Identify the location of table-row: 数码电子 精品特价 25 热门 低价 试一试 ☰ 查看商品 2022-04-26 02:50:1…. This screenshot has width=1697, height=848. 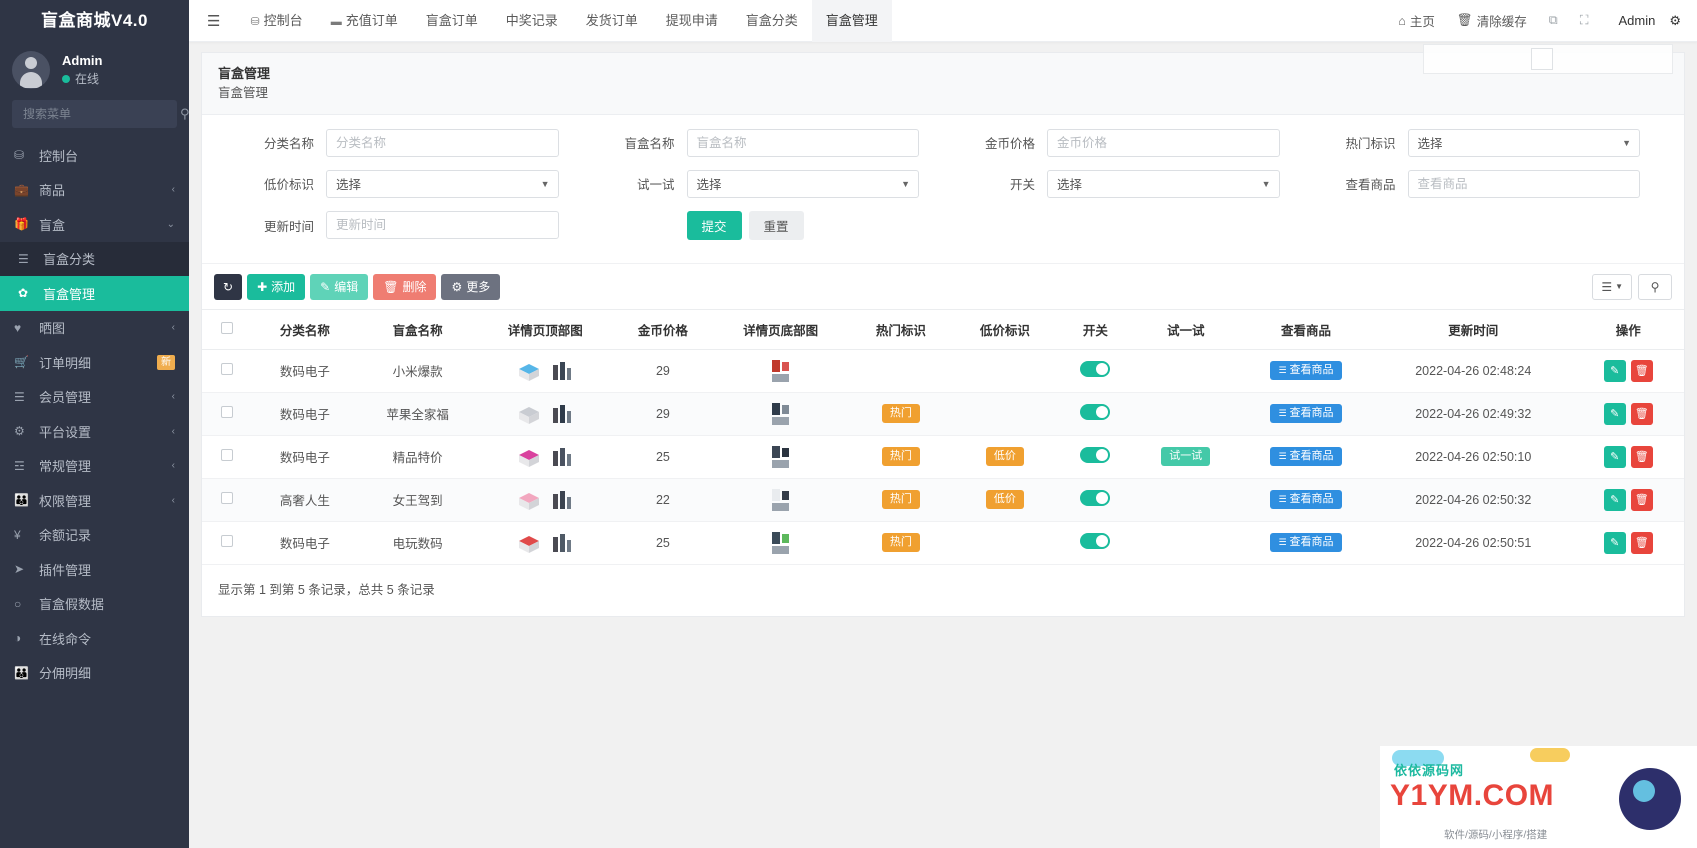
(943, 457).